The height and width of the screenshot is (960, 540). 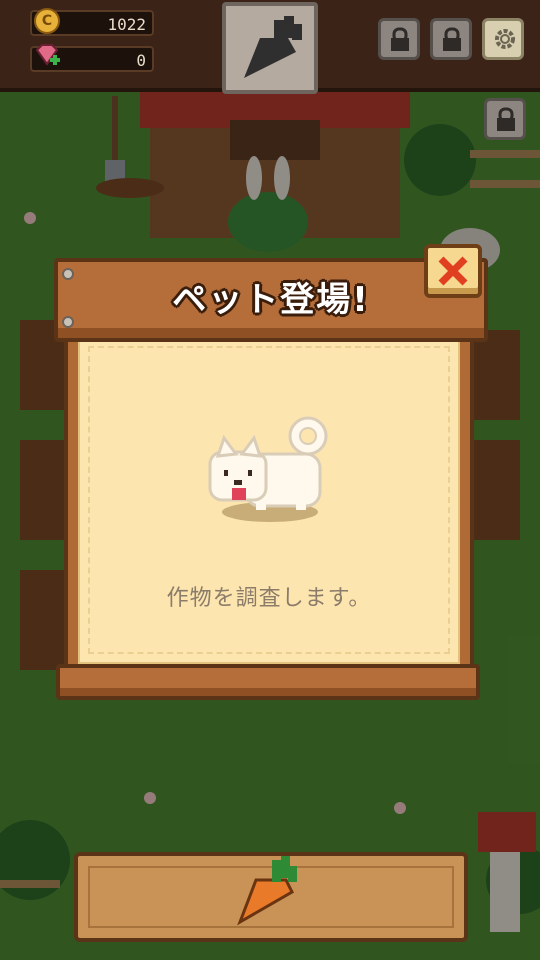 I want to click on modal-title: ペット登場!, so click(x=271, y=300).